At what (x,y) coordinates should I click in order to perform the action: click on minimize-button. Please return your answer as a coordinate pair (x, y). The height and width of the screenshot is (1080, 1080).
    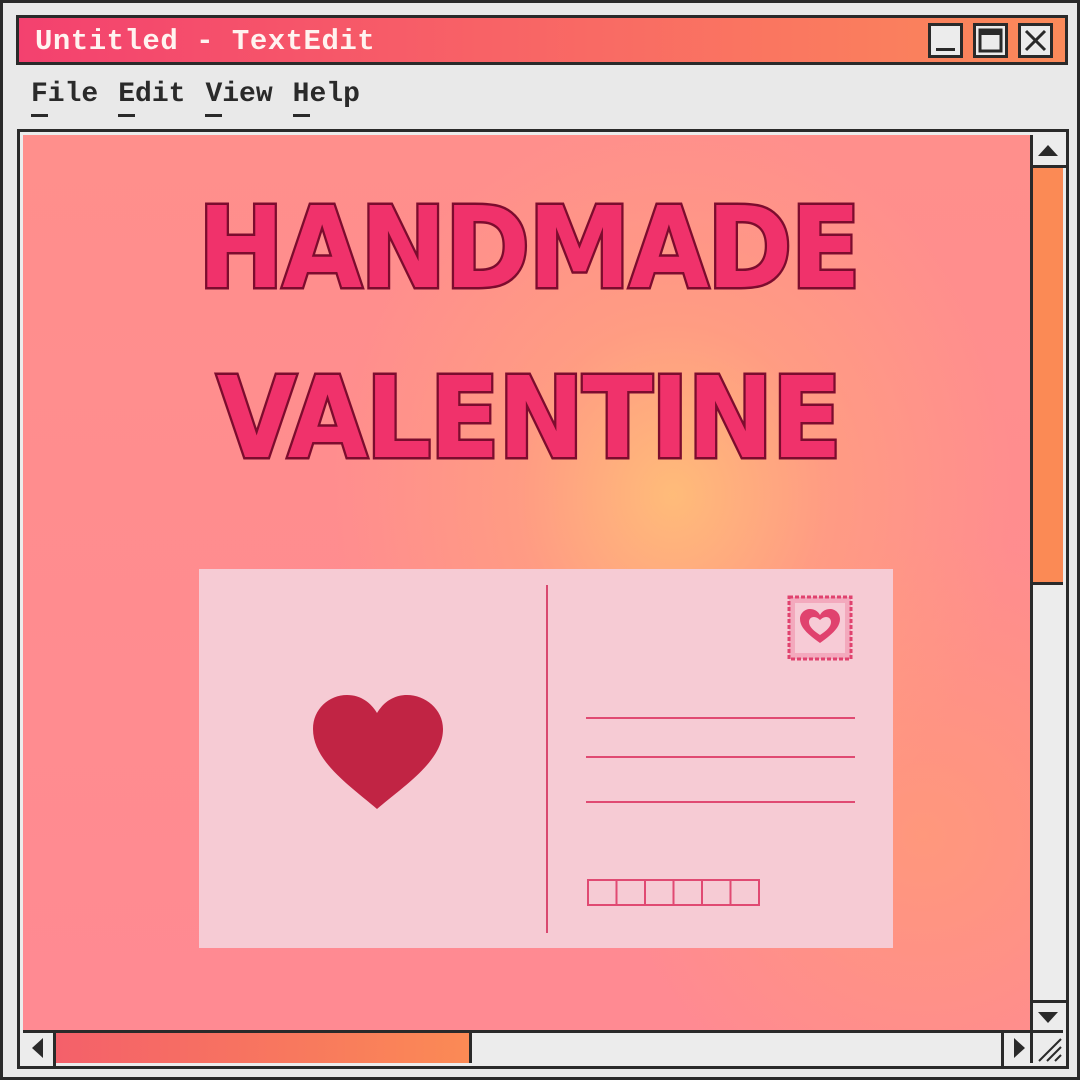
    Looking at the image, I should click on (945, 40).